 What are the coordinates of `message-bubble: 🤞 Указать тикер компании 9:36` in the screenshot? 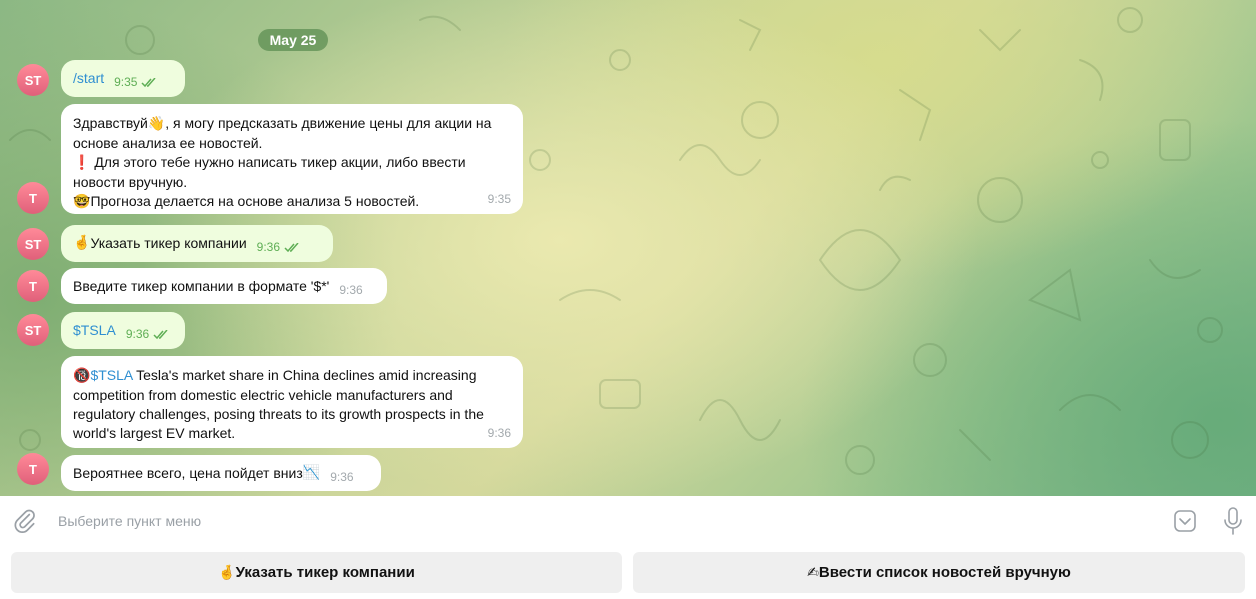 It's located at (197, 243).